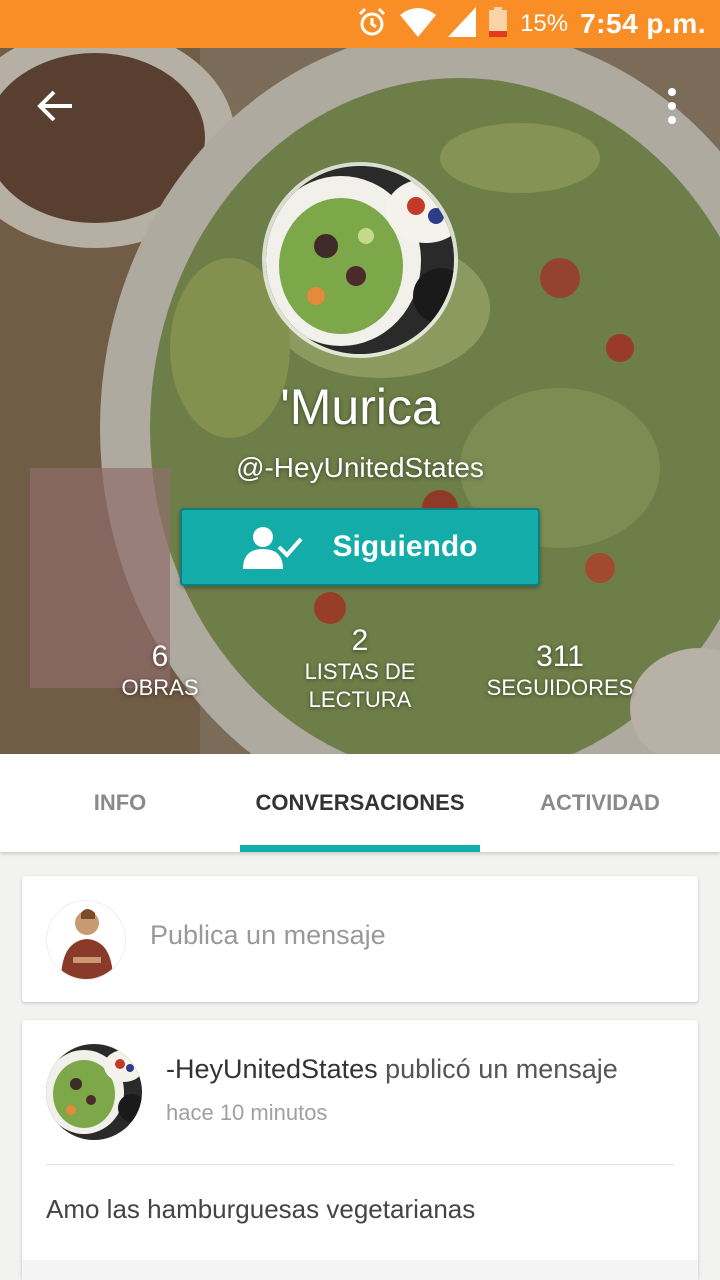  What do you see at coordinates (418, 24) in the screenshot?
I see `wifi-icon` at bounding box center [418, 24].